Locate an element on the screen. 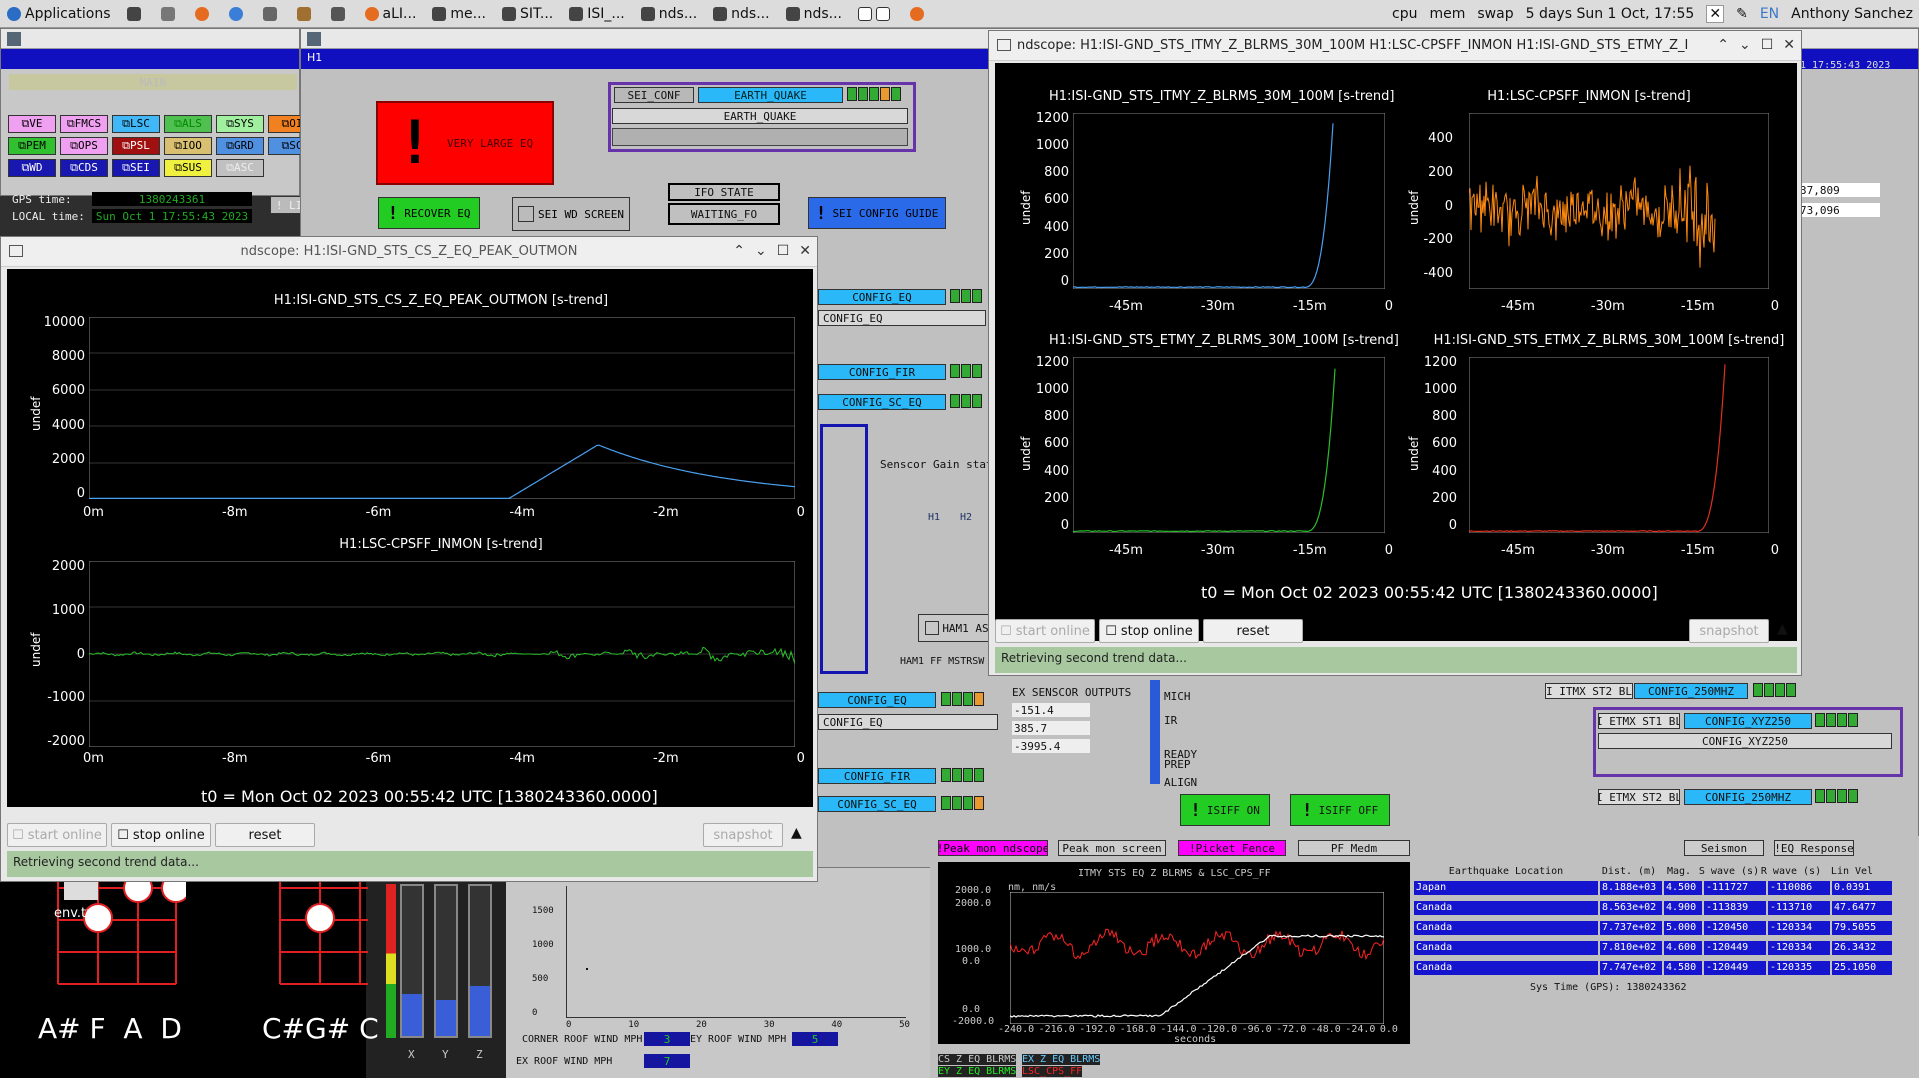 Image resolution: width=1919 pixels, height=1078 pixels. peak-mon-ndscope-button: !Peak mon ndscope is located at coordinates (993, 848).